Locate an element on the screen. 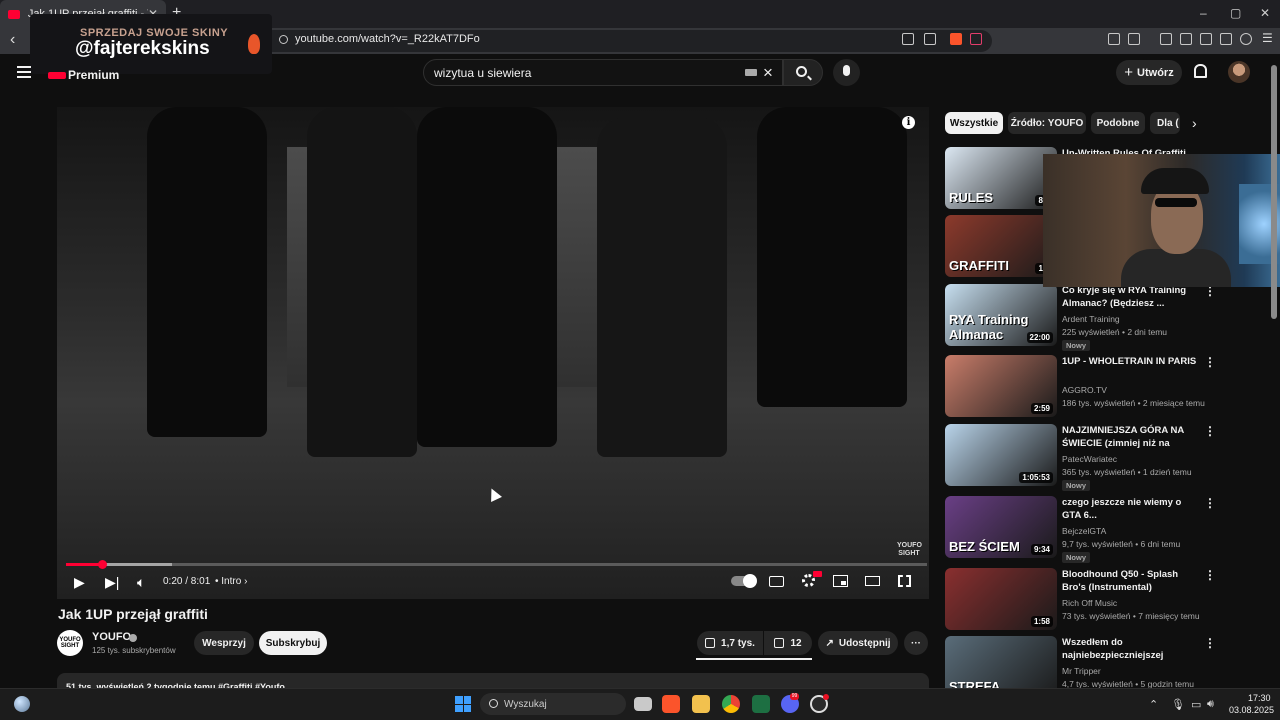 Image resolution: width=1280 pixels, height=720 pixels. thumbs-down-icon is located at coordinates (779, 643).